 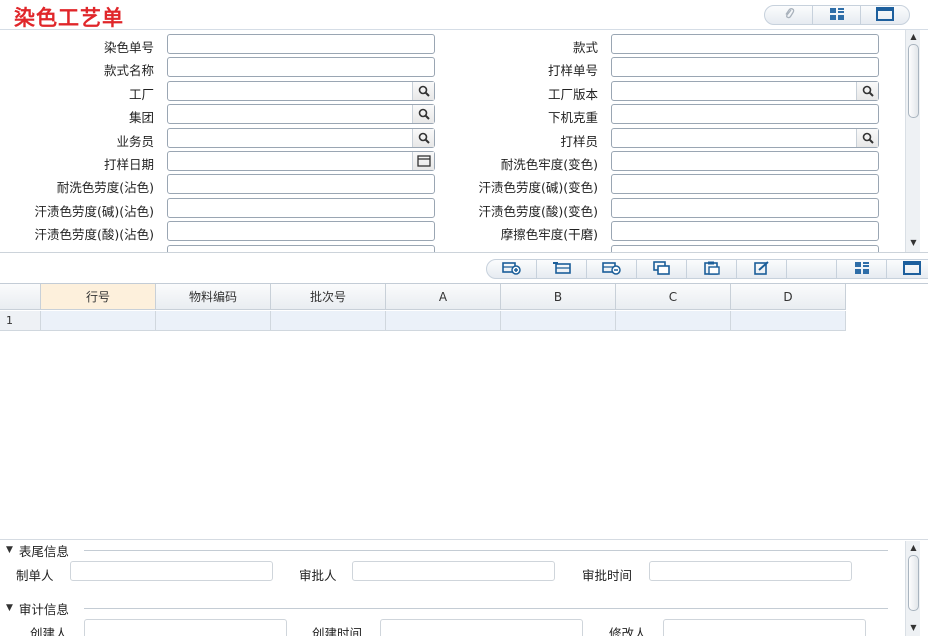 I want to click on row-number: 1, so click(x=20, y=321).